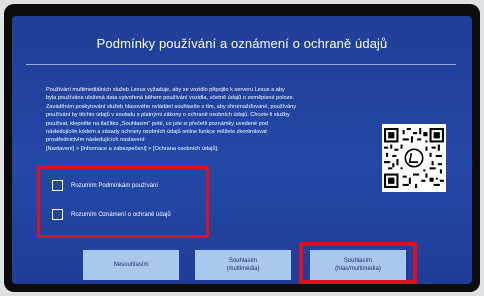  I want to click on checkbox-terms-of-use: Rozumím Podmínkám používání, so click(105, 185).